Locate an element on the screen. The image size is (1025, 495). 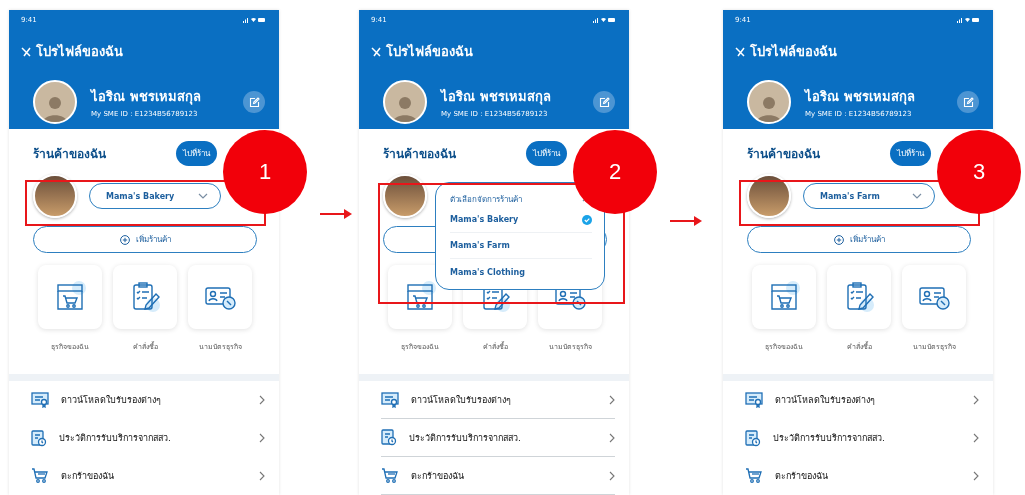
step-number: 1 is located at coordinates (265, 172).